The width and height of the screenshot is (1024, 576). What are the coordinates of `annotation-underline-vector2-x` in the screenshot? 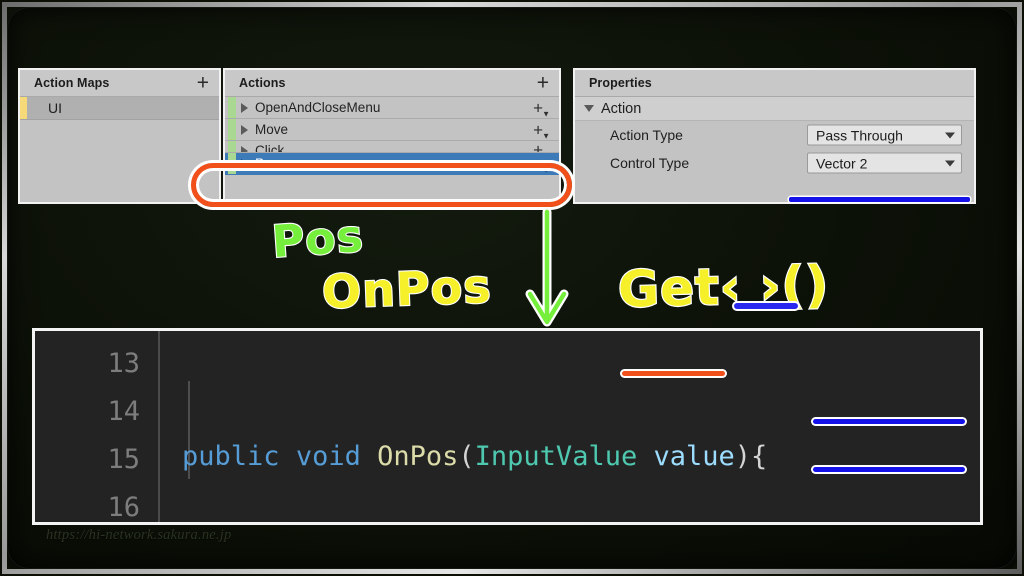 It's located at (889, 421).